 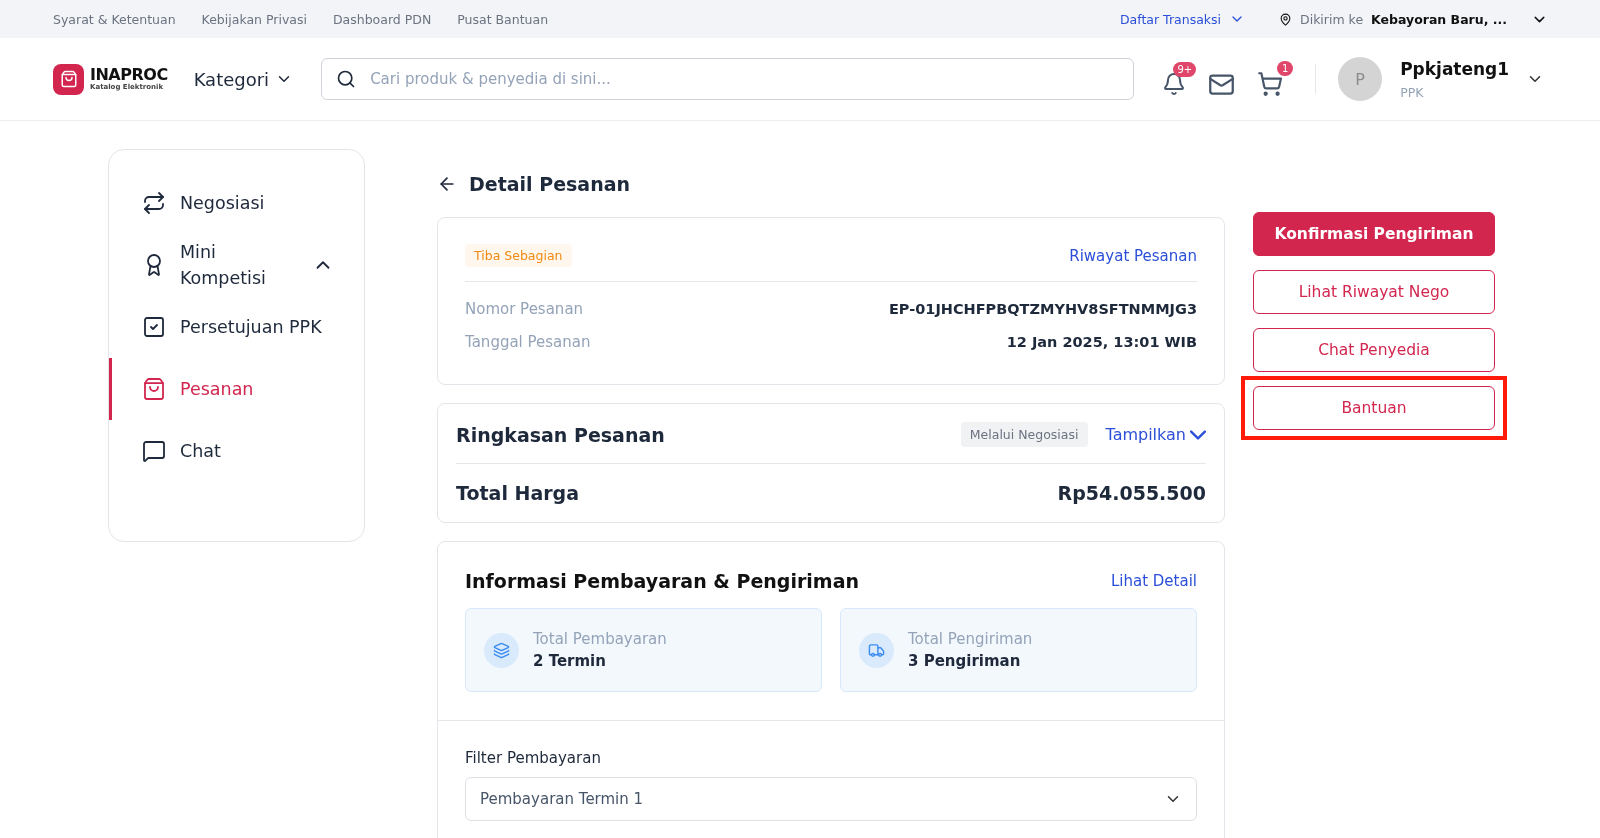 What do you see at coordinates (236, 203) in the screenshot?
I see `sidebar-item: Negosiasi` at bounding box center [236, 203].